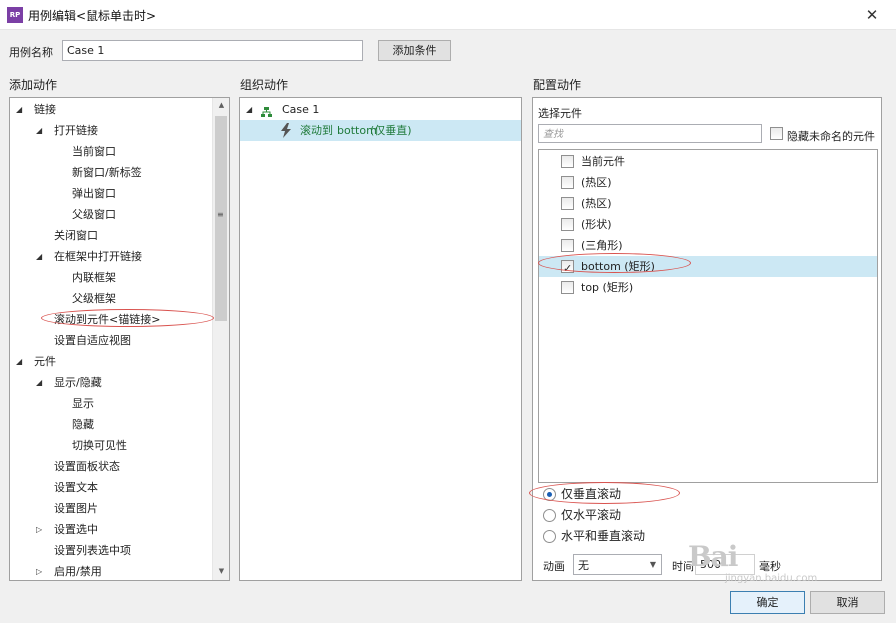 The width and height of the screenshot is (896, 623). Describe the element at coordinates (560, 113) in the screenshot. I see `select-widget-label: 选择元件` at that location.